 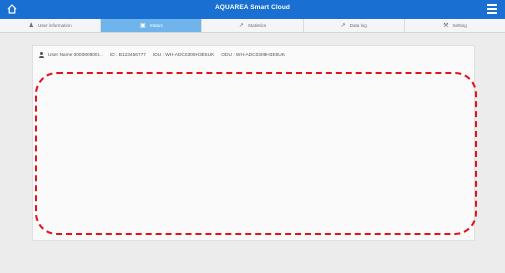 I want to click on tab-status: ▣ Status, so click(x=152, y=25).